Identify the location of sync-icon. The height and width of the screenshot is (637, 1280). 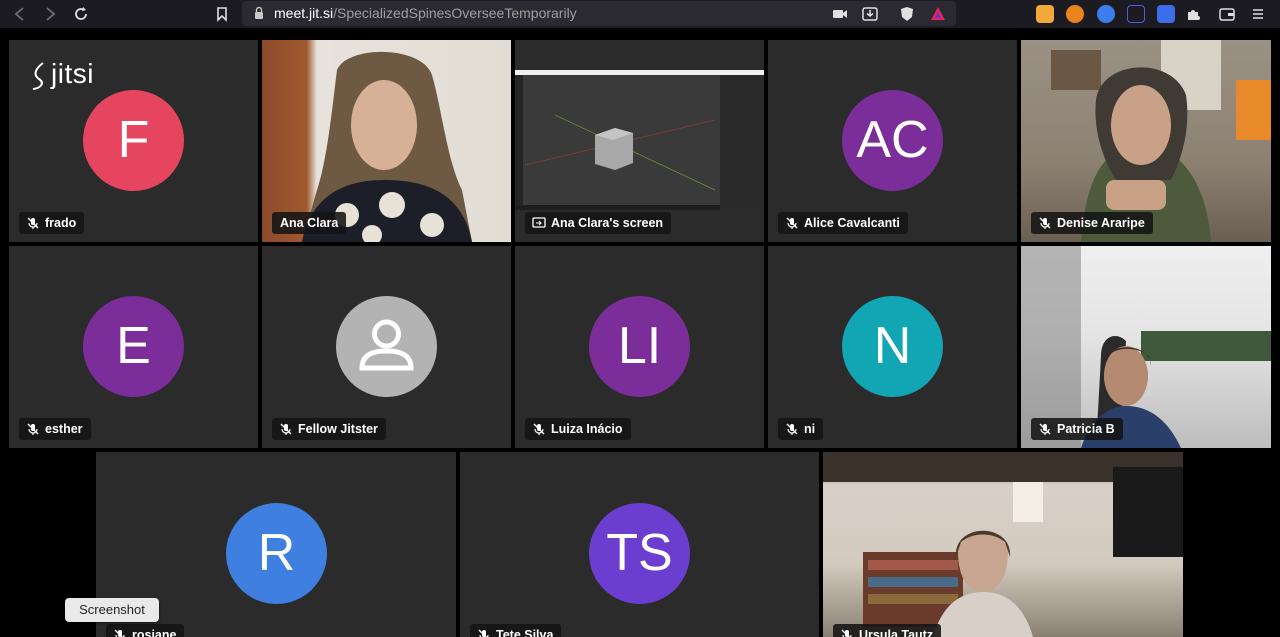
(1106, 14).